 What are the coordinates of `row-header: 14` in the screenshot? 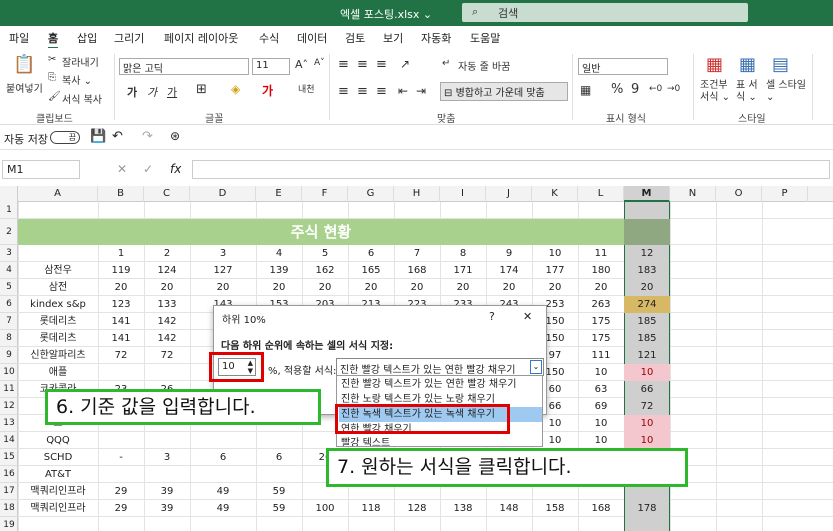 It's located at (9, 440).